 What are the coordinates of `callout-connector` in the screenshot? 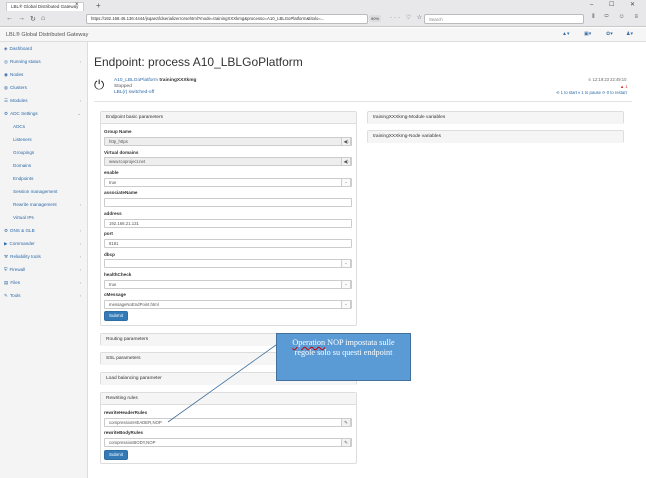 It's located at (222, 383).